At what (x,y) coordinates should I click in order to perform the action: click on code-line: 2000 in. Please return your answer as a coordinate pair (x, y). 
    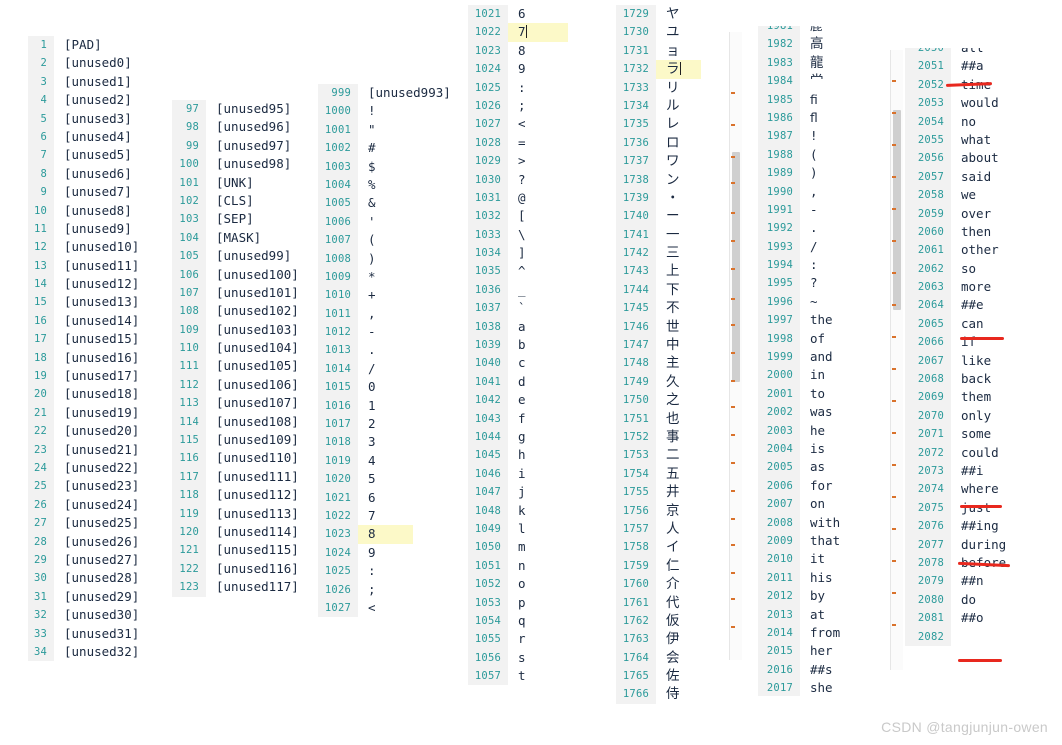
    Looking at the image, I should click on (820, 375).